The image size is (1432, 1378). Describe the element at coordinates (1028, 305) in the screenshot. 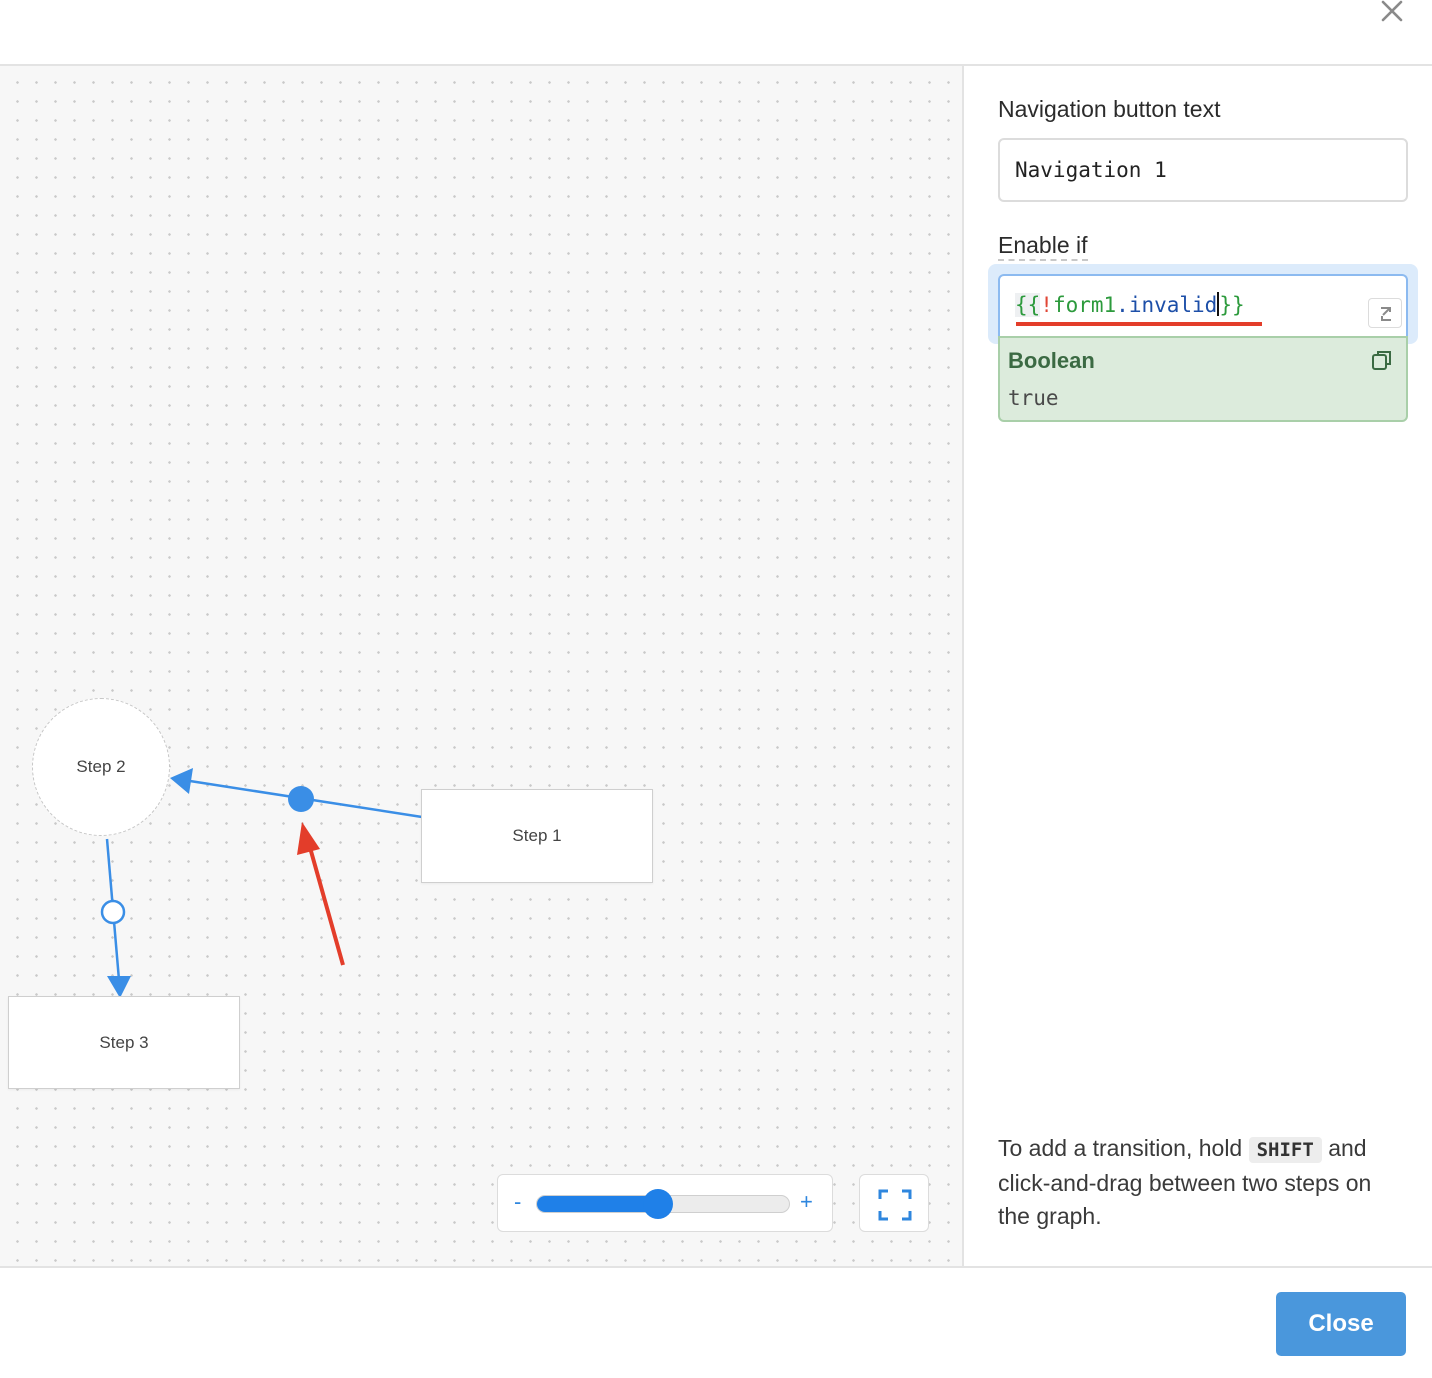

I see `code-brace-open: {{` at that location.